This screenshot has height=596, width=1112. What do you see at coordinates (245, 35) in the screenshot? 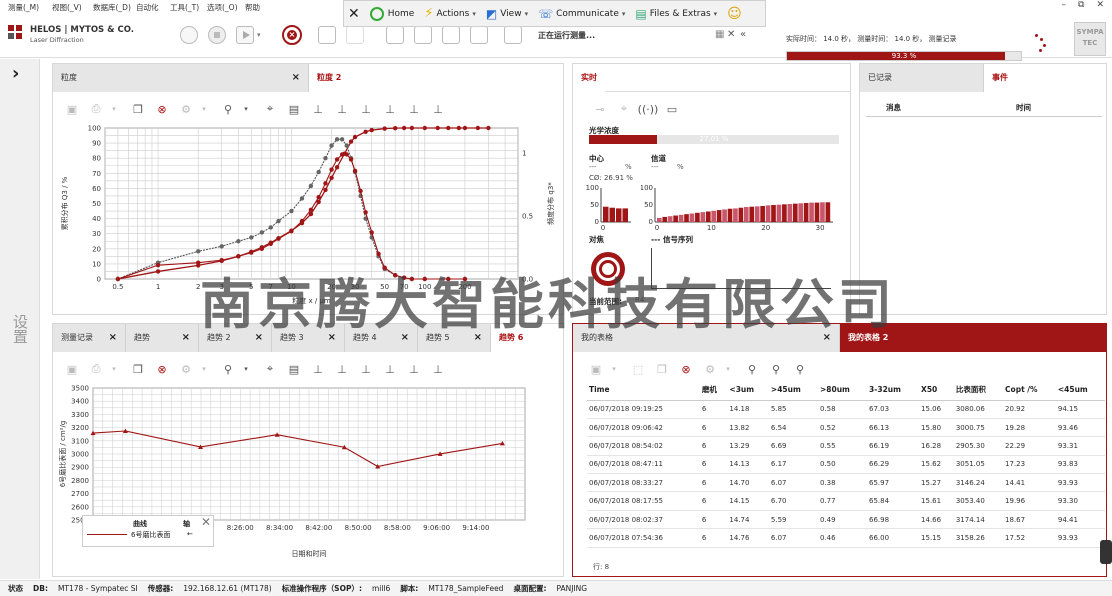
I see `play-button` at bounding box center [245, 35].